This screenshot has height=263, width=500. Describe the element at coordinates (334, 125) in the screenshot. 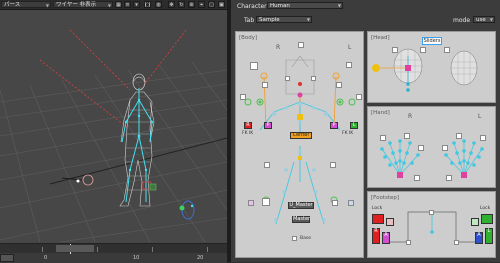

I see `p-right-marker: P` at that location.